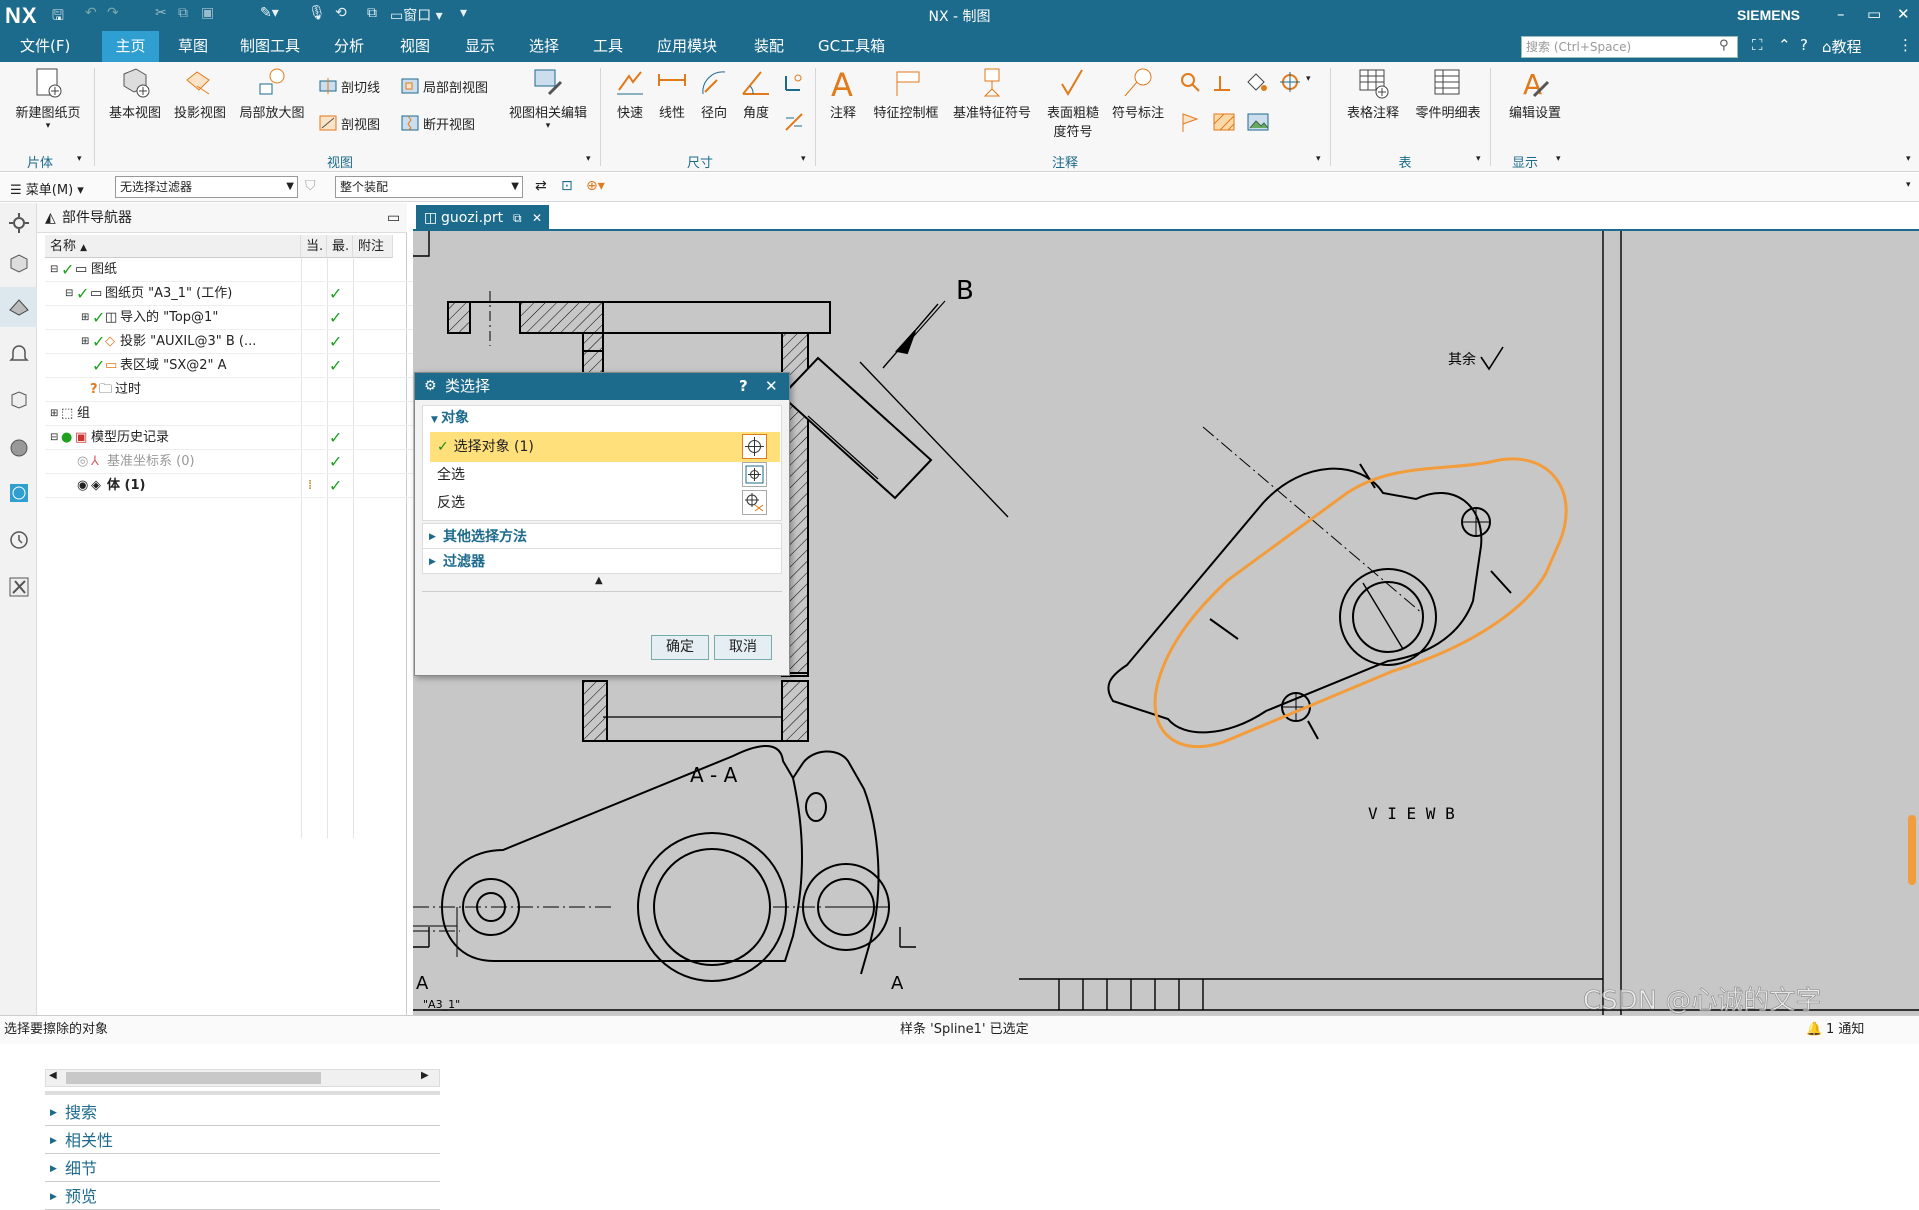 The width and height of the screenshot is (1919, 1210). I want to click on break-view-button: 断开视图, so click(437, 123).